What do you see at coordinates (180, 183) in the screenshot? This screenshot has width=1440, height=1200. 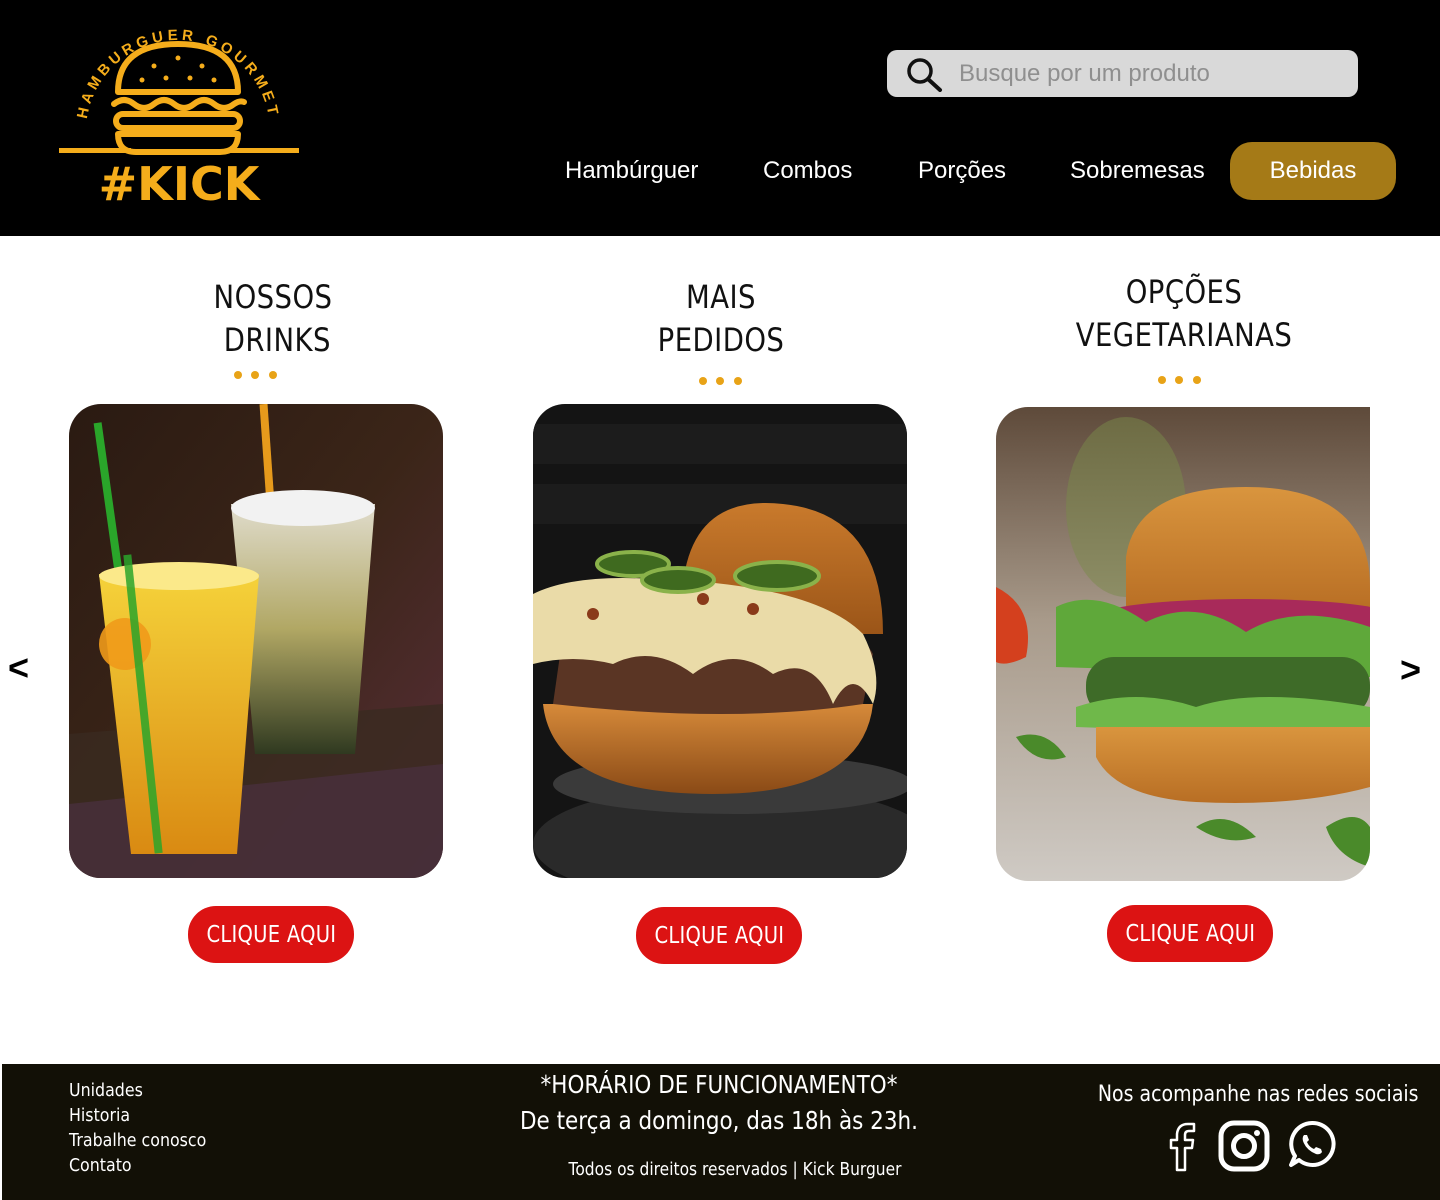 I see `svg-text: #KICK` at bounding box center [180, 183].